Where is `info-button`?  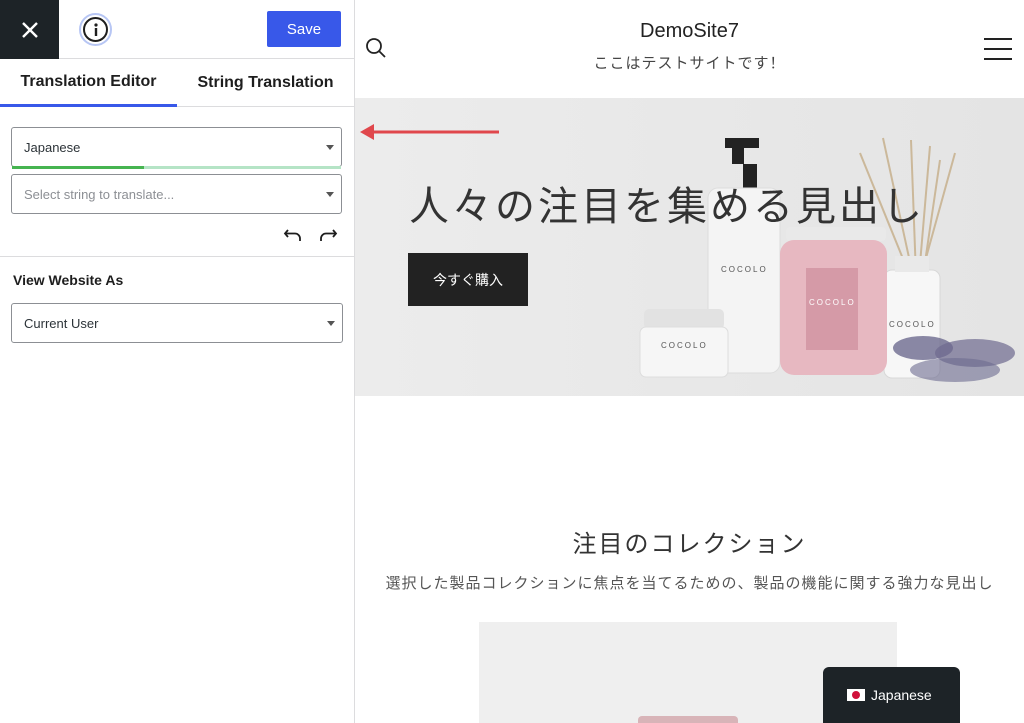 info-button is located at coordinates (95, 29).